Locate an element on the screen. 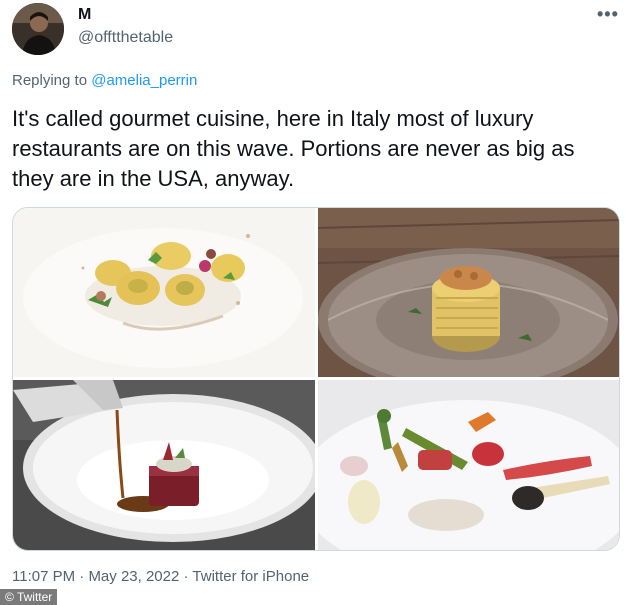  photo-tortellini is located at coordinates (164, 292).